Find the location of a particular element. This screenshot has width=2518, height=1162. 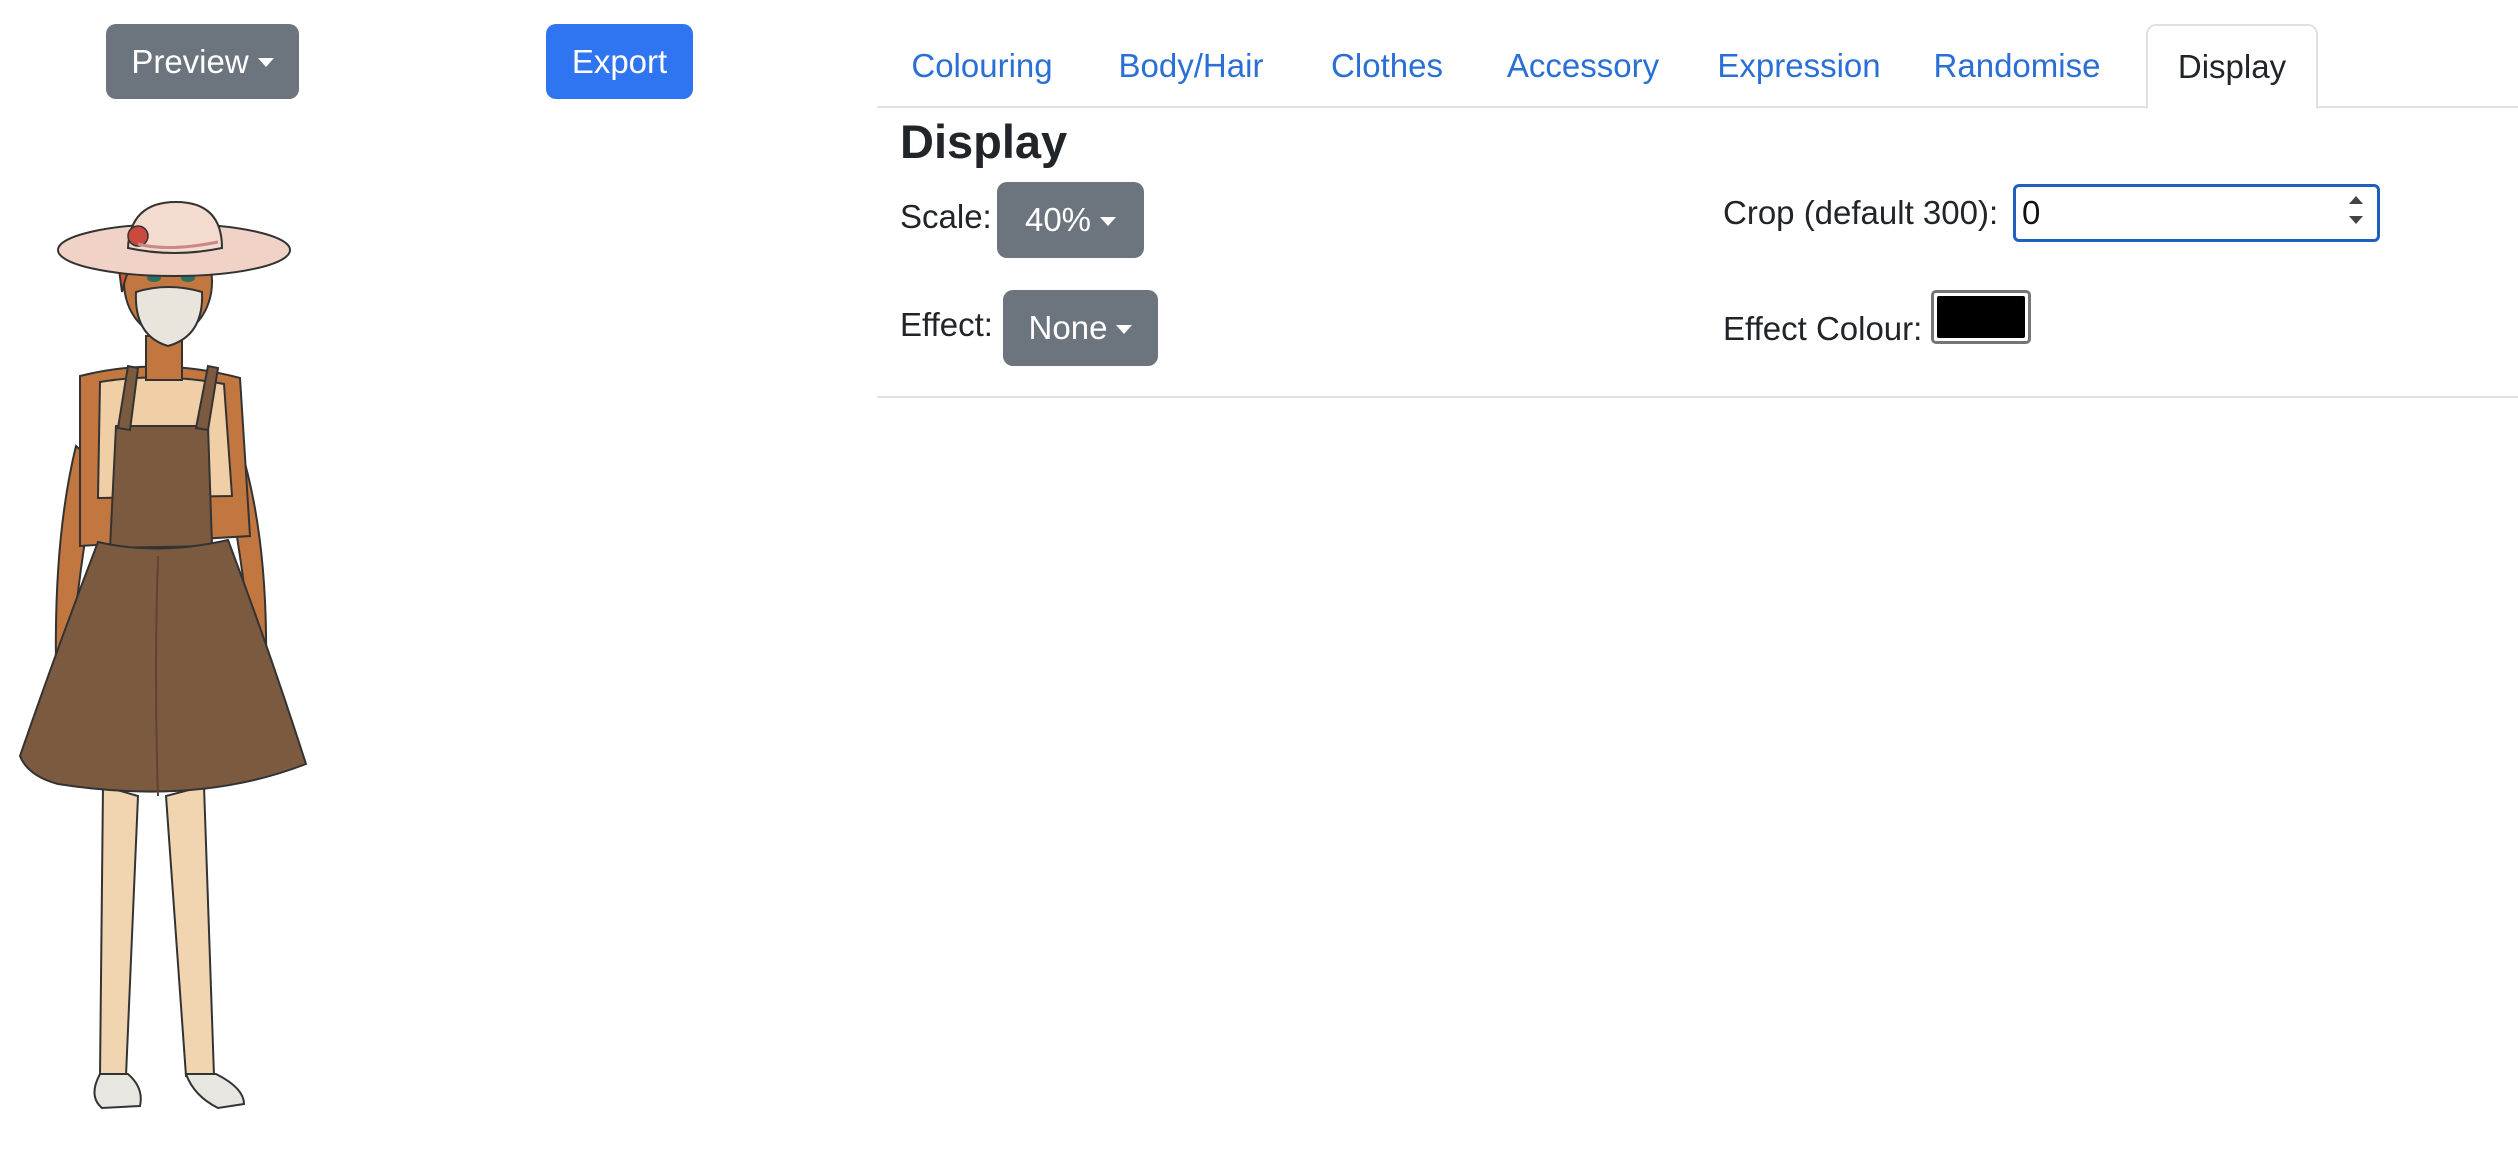

export-button: Export is located at coordinates (619, 61).